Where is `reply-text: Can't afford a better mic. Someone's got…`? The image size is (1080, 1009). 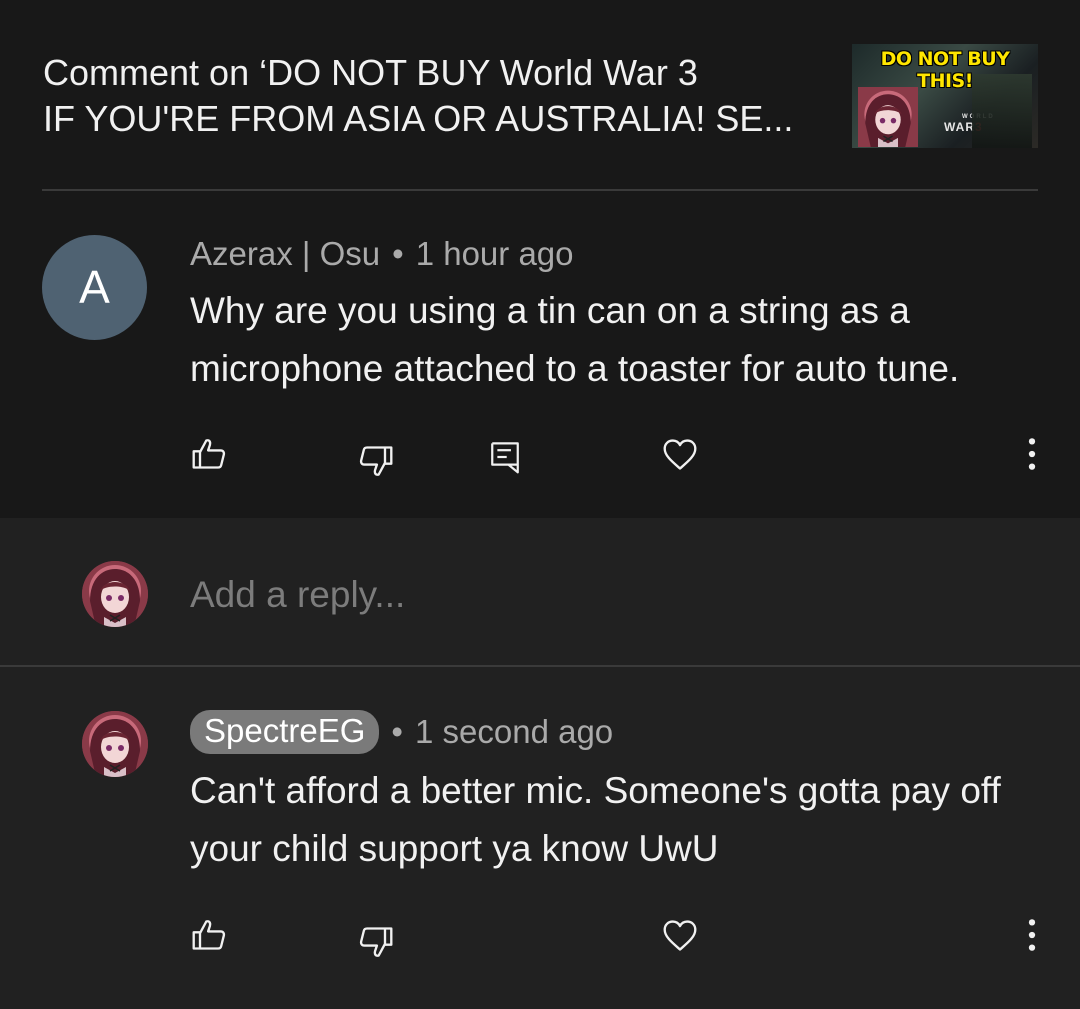
reply-text: Can't afford a better mic. Someone's got… is located at coordinates (595, 819).